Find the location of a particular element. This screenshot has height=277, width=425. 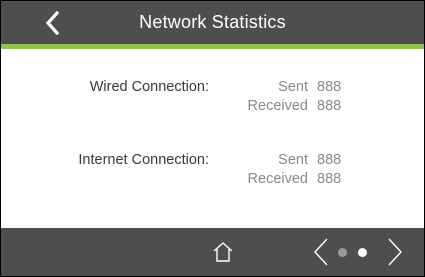

home-button is located at coordinates (223, 252).